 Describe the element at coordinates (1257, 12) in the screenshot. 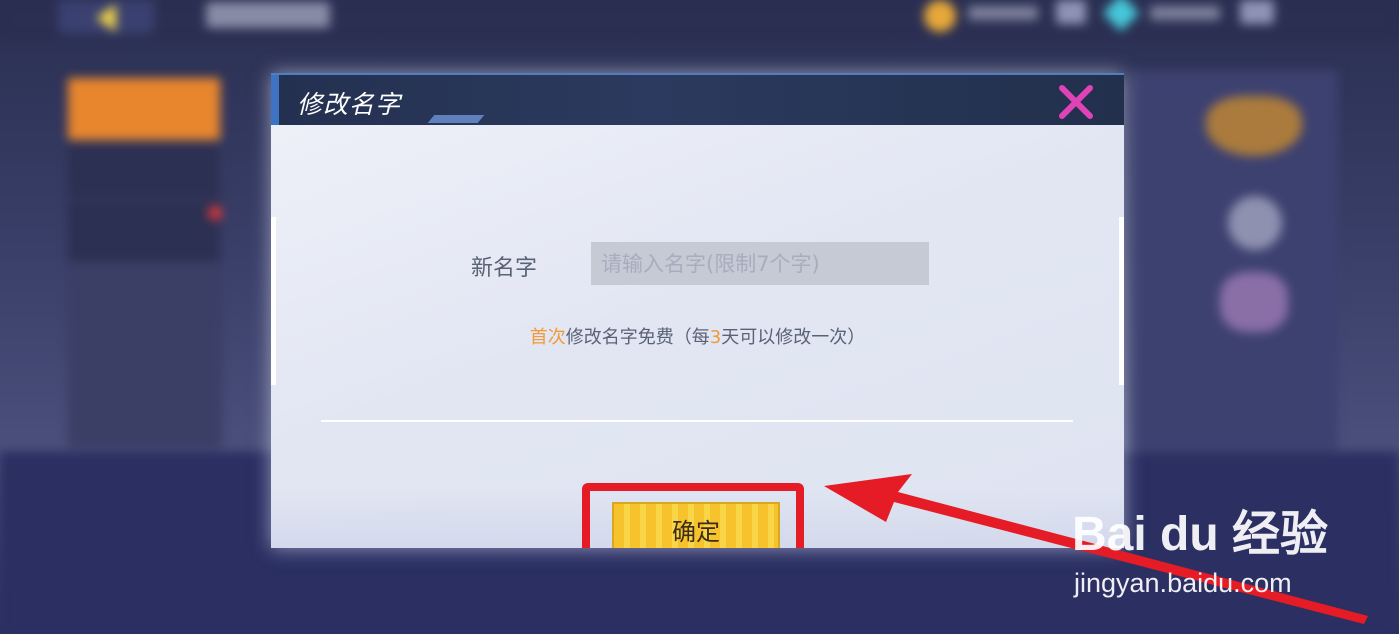

I see `bg-add-gem-button` at that location.